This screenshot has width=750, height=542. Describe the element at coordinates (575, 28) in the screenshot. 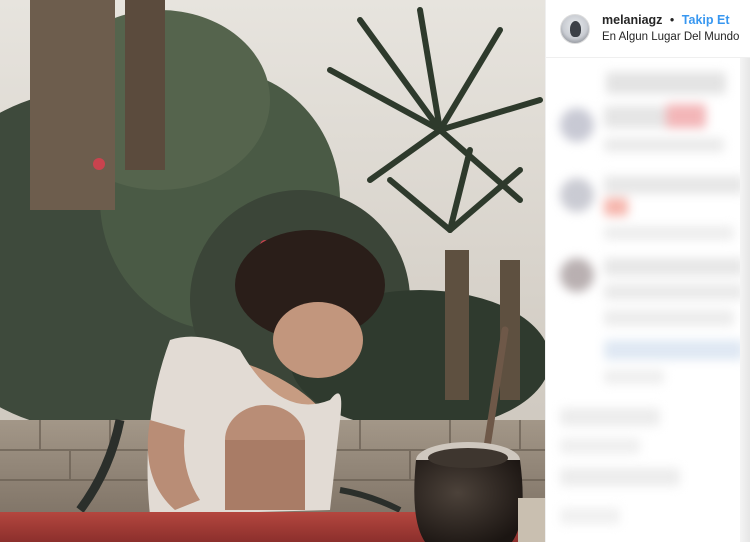

I see `profile-avatar` at that location.